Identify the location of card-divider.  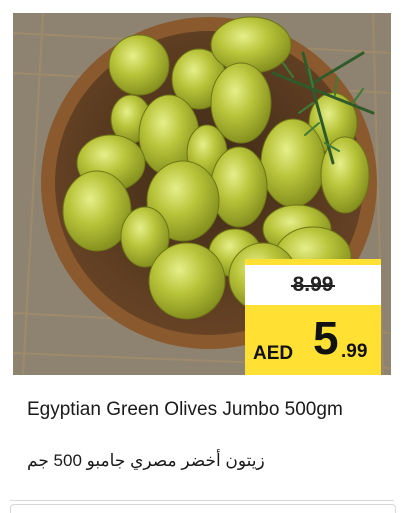
(202, 500).